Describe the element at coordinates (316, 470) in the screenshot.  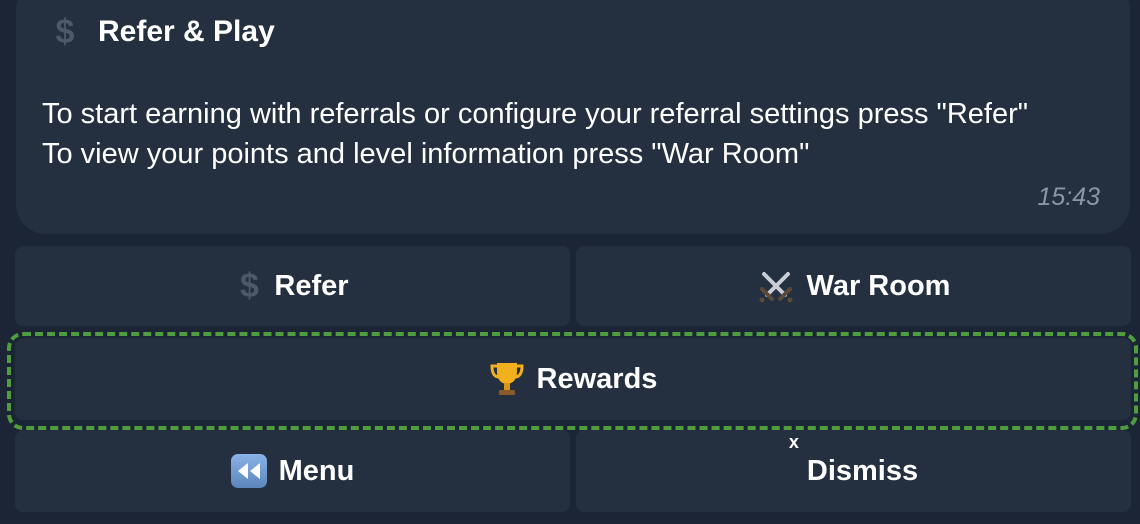
I see `menu-button-label: Menu` at that location.